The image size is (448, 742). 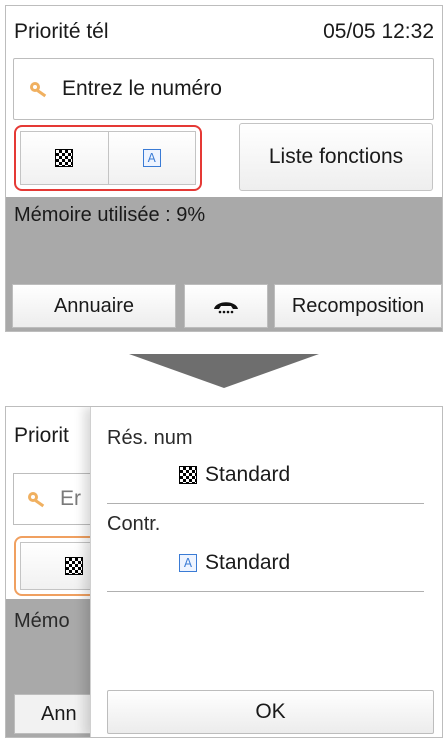 I want to click on memory-usage-text: Mémoire utilisée : 9%, so click(x=110, y=215).